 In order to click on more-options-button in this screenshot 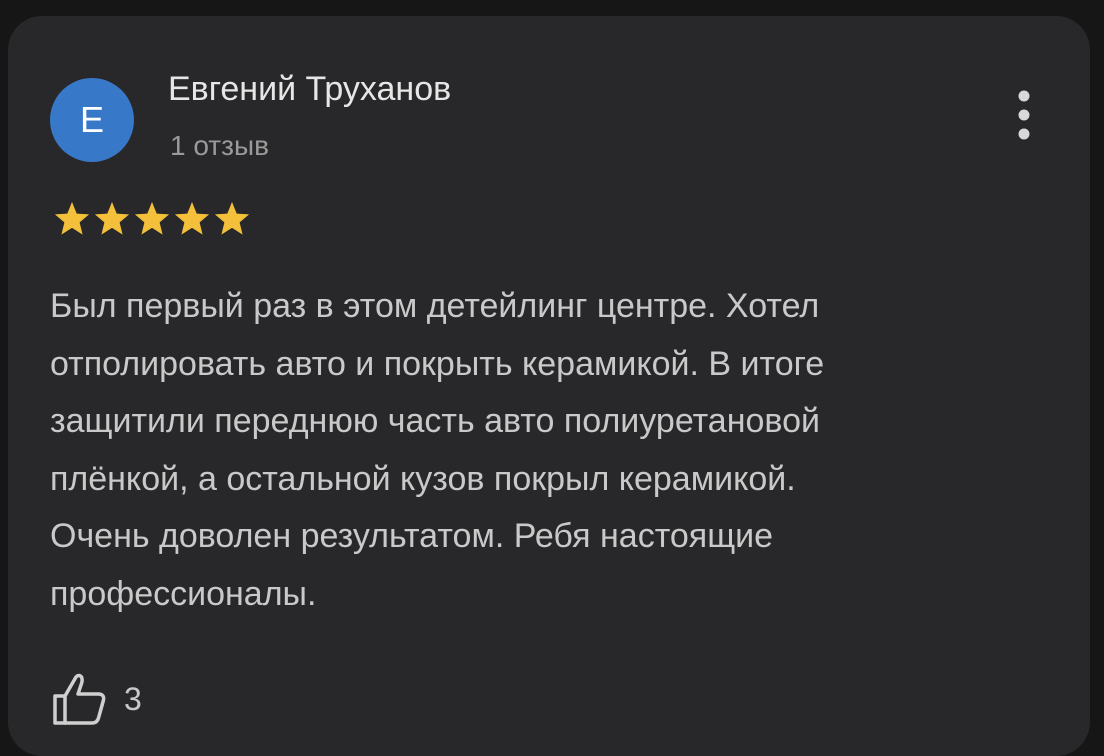, I will do `click(1024, 116)`.